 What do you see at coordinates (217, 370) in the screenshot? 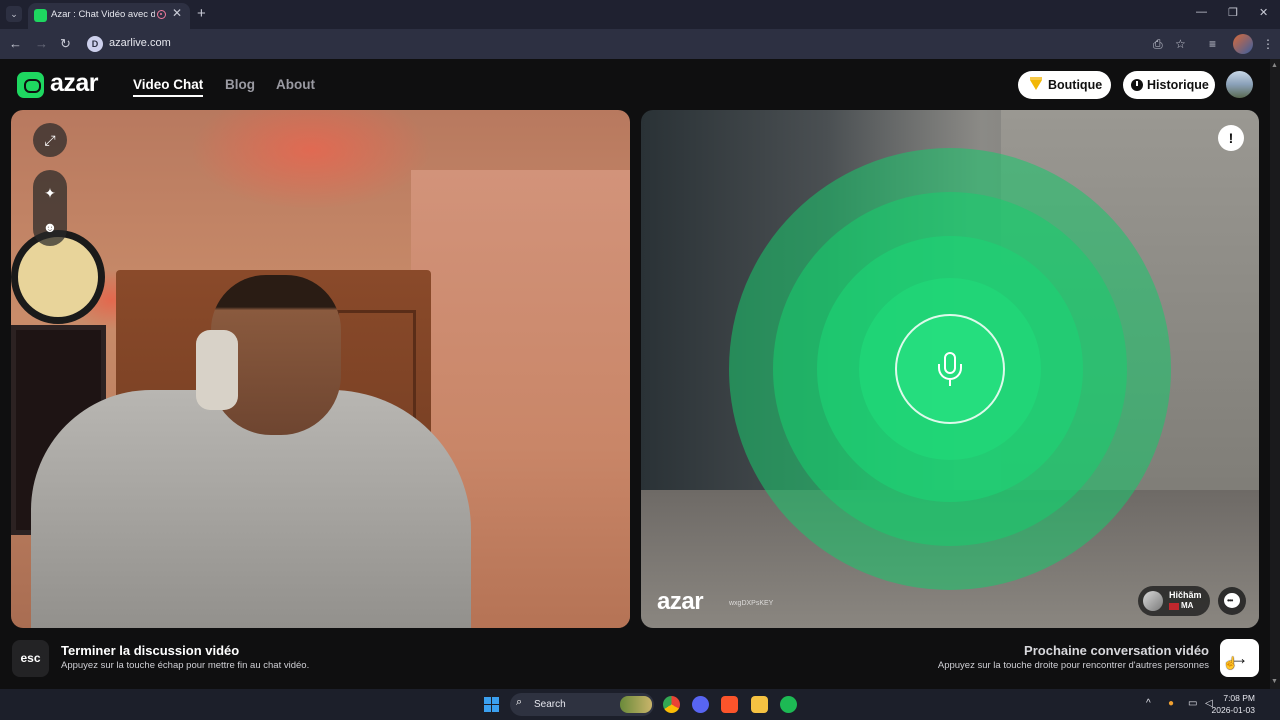
I see `video-headset` at bounding box center [217, 370].